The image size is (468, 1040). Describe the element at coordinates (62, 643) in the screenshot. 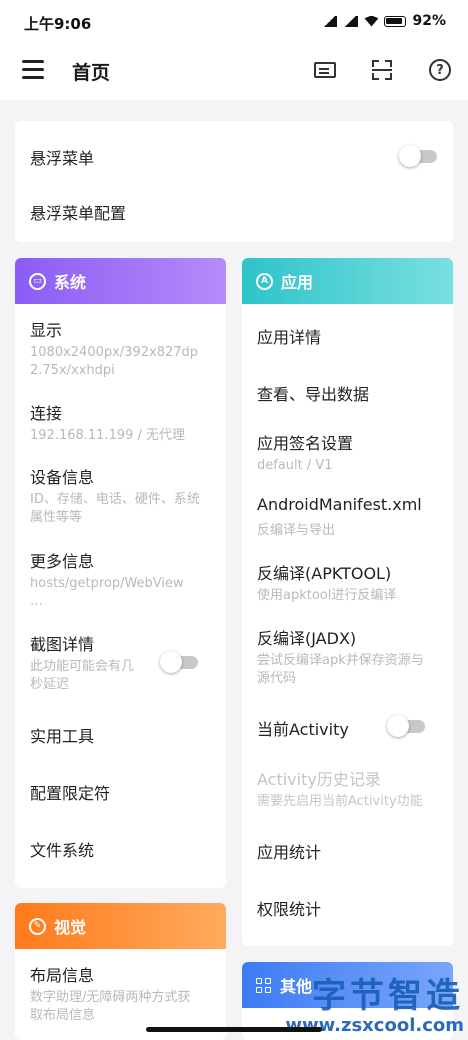

I see `screenshot-details-item: 截图详情` at that location.